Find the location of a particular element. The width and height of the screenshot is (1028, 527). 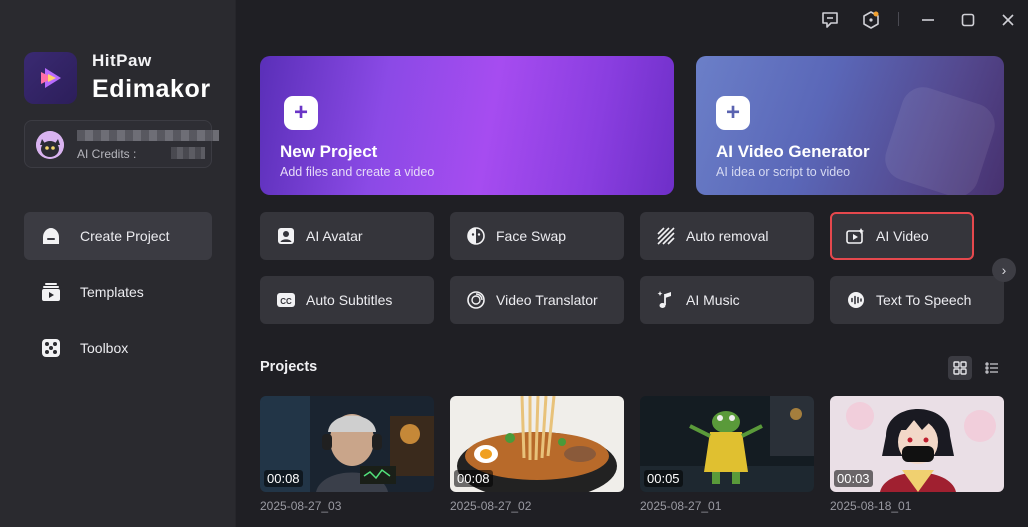

maximize-icon is located at coordinates (968, 20).